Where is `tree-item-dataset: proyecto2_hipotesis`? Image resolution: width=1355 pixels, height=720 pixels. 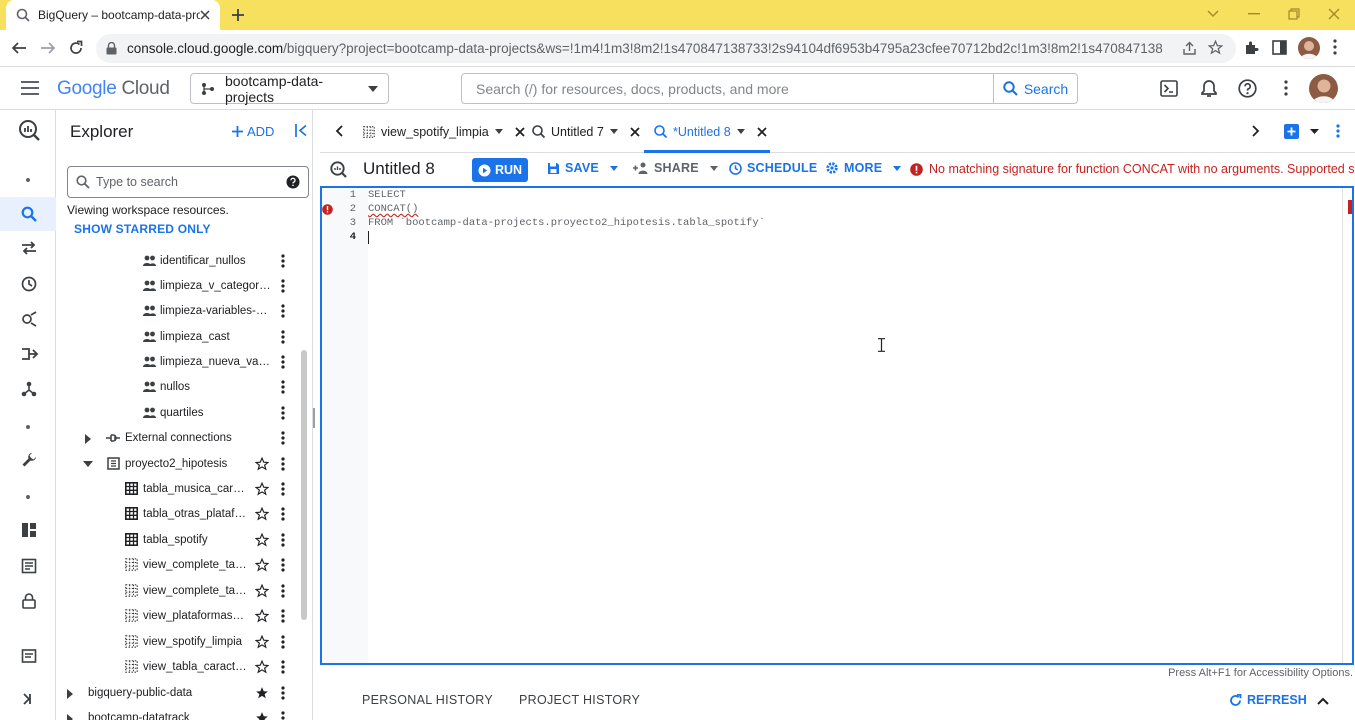 tree-item-dataset: proyecto2_hipotesis is located at coordinates (177, 464).